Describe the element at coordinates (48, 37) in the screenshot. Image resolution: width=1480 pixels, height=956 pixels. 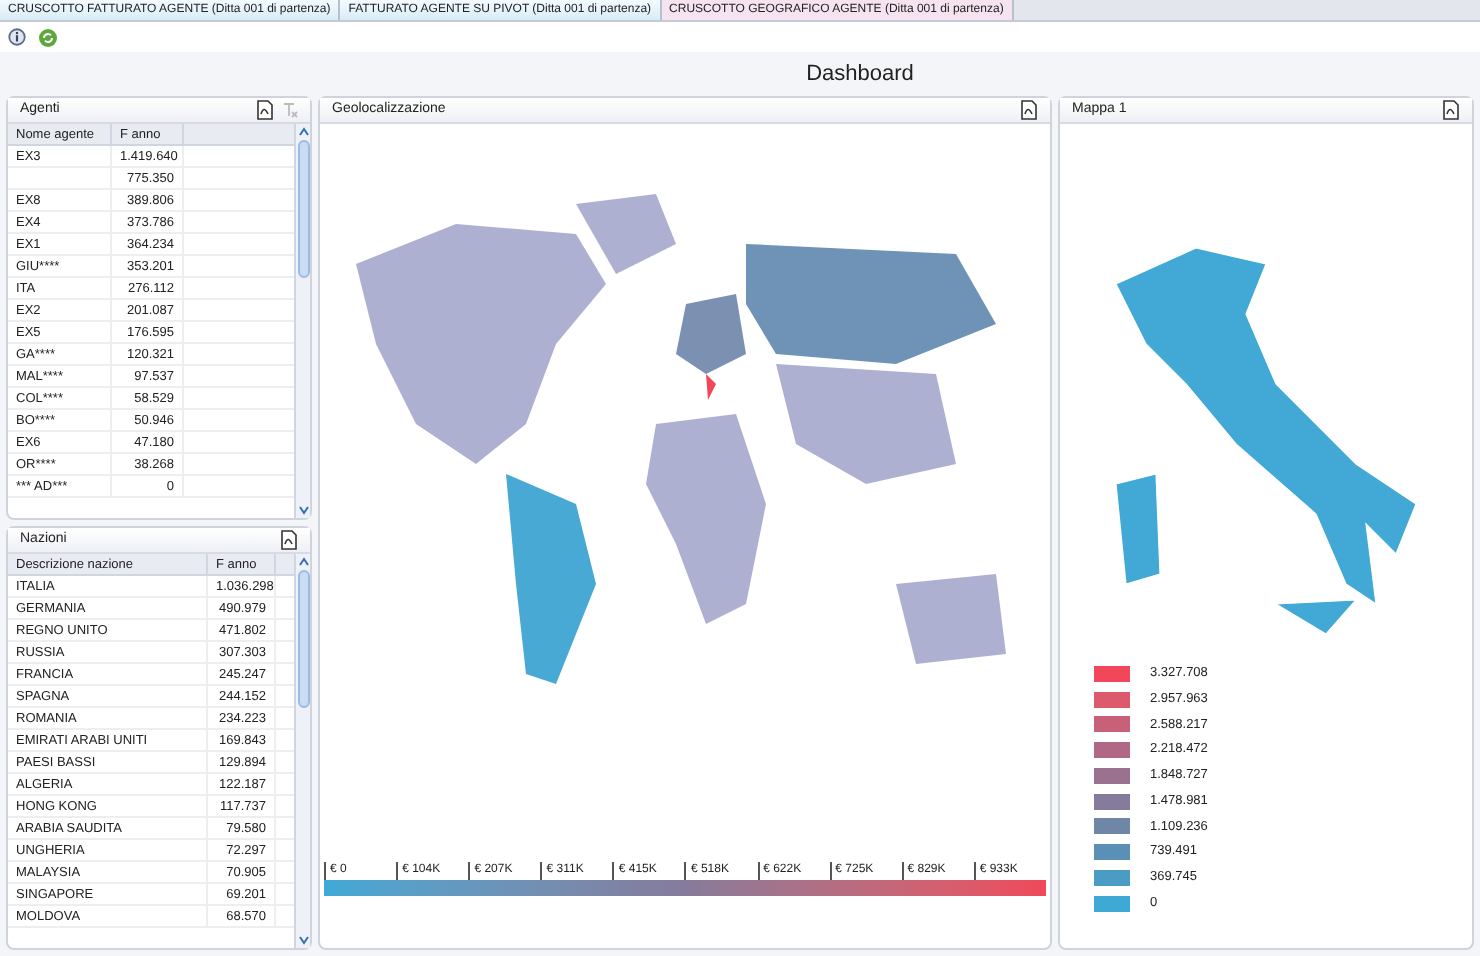
I see `refresh-icon` at that location.